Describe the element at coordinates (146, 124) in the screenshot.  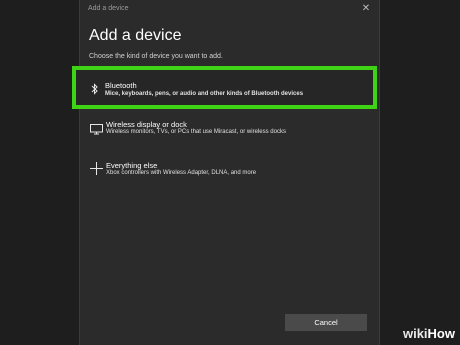
I see `option-name: Wireless display or dock` at that location.